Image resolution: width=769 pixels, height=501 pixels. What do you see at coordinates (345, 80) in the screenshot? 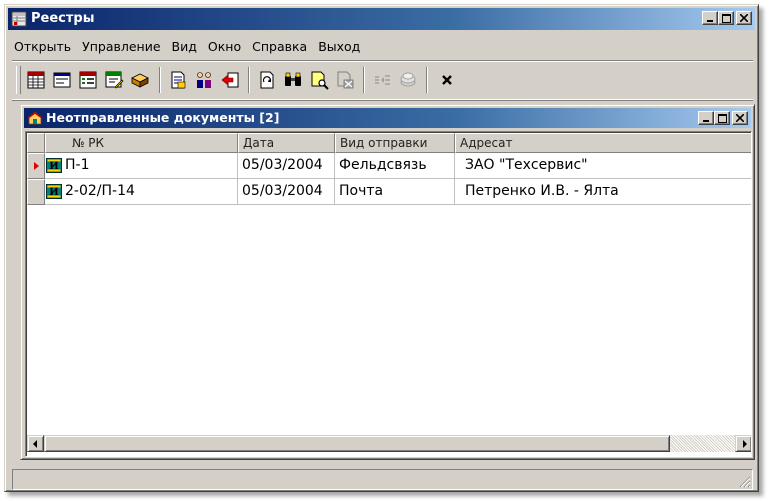
I see `document-disabled-icon` at bounding box center [345, 80].